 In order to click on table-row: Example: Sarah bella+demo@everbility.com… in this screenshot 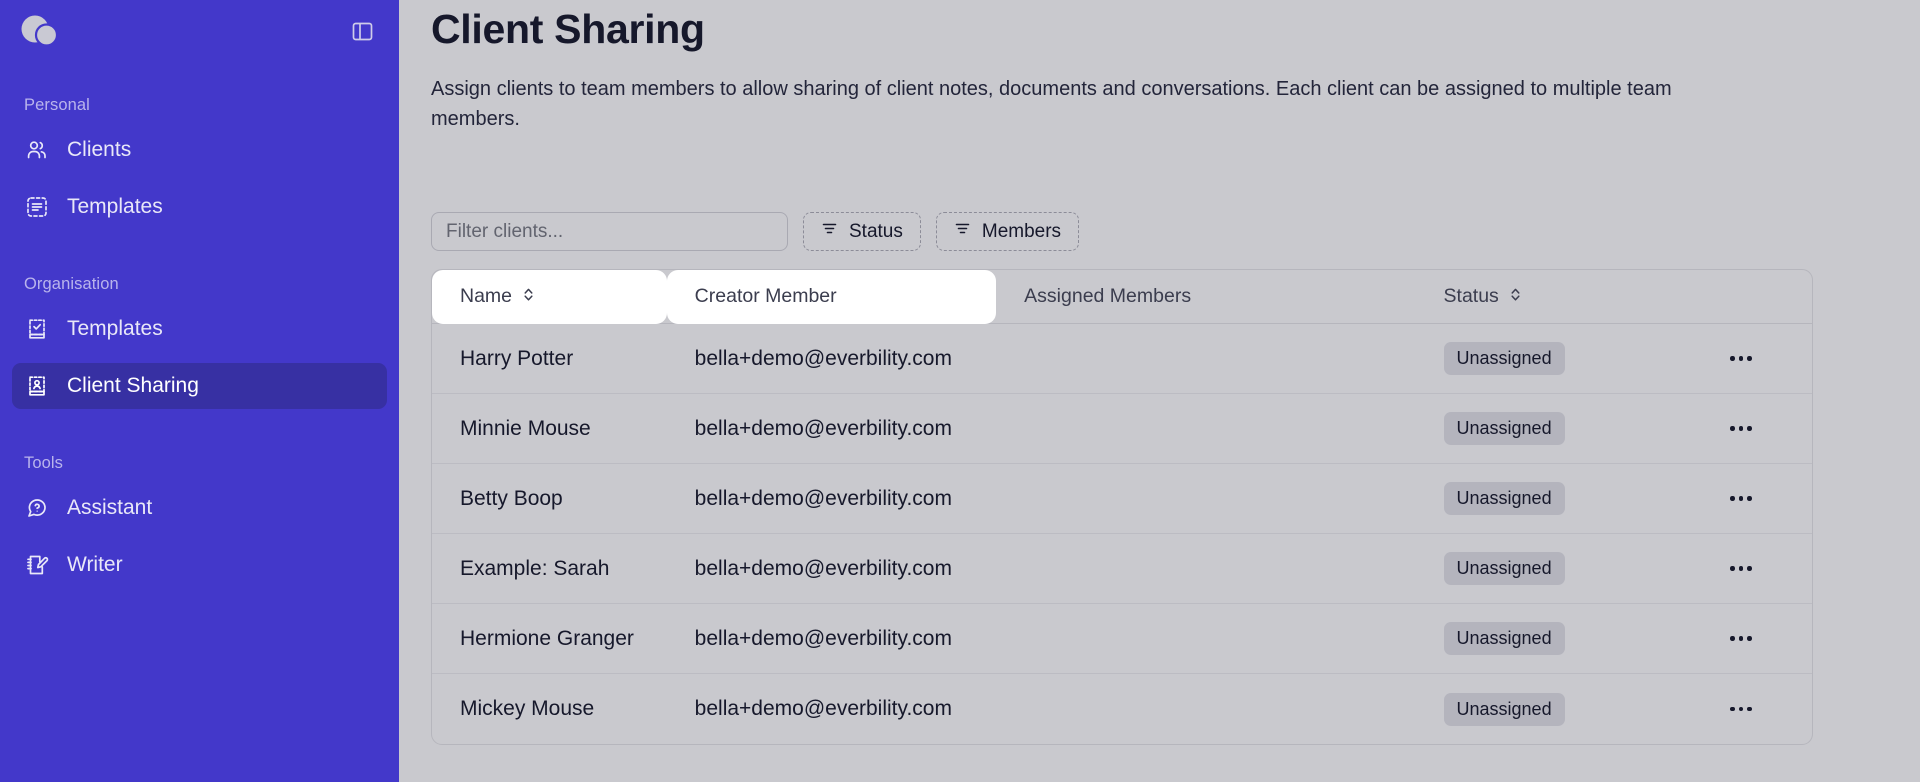, I will do `click(1122, 569)`.